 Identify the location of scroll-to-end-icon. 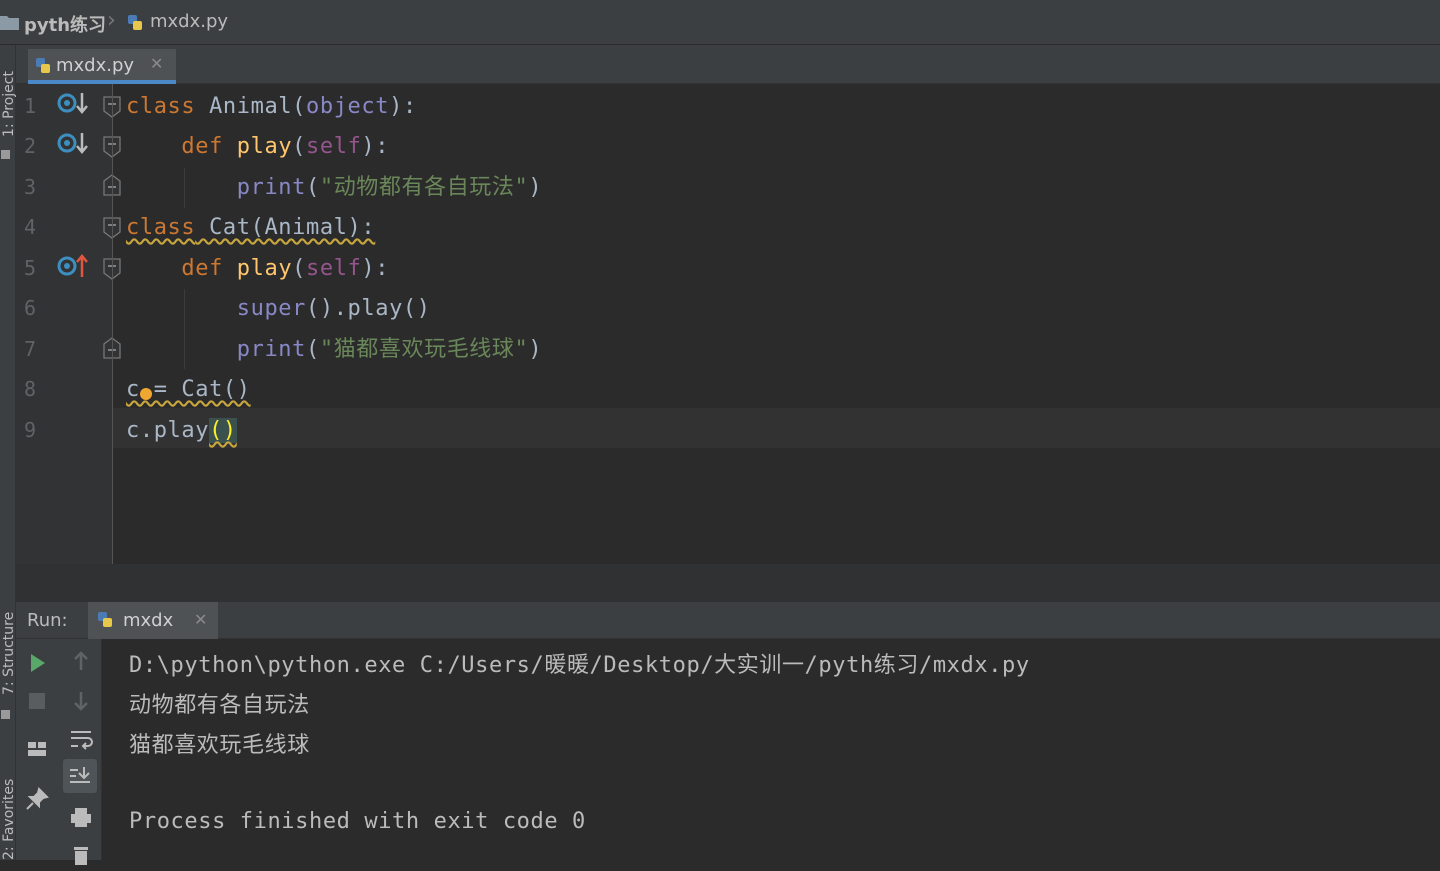
(80, 775).